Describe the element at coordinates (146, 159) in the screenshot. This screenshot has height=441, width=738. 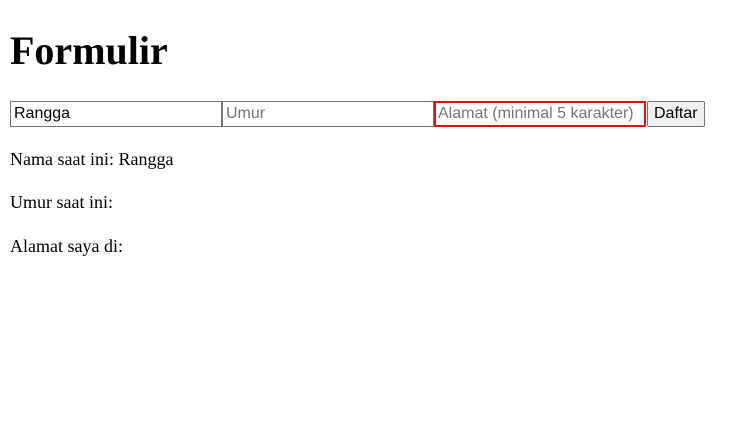
I see `current-name-value: Rangga` at that location.